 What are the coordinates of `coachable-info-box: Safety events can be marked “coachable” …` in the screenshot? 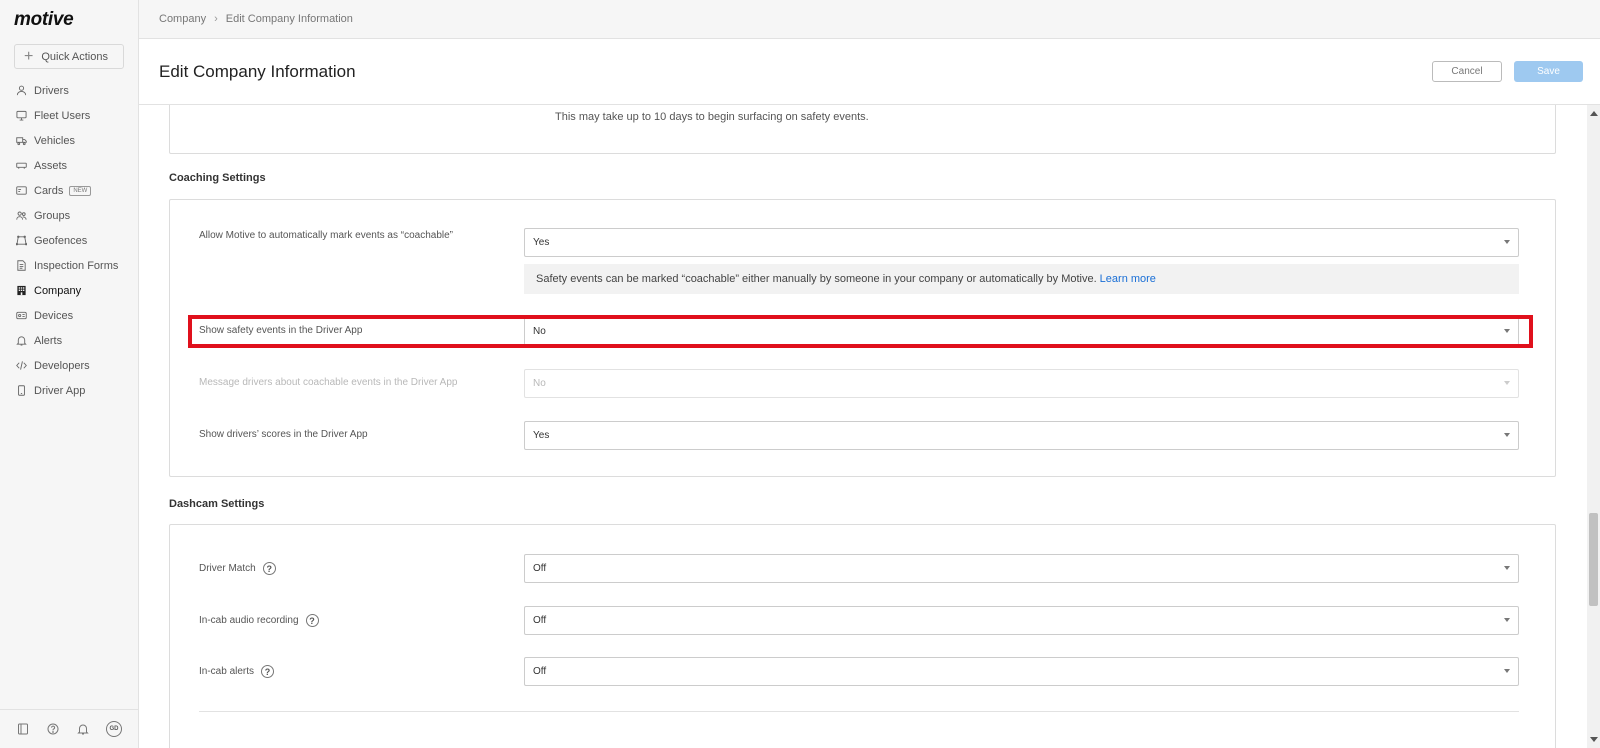 It's located at (1021, 279).